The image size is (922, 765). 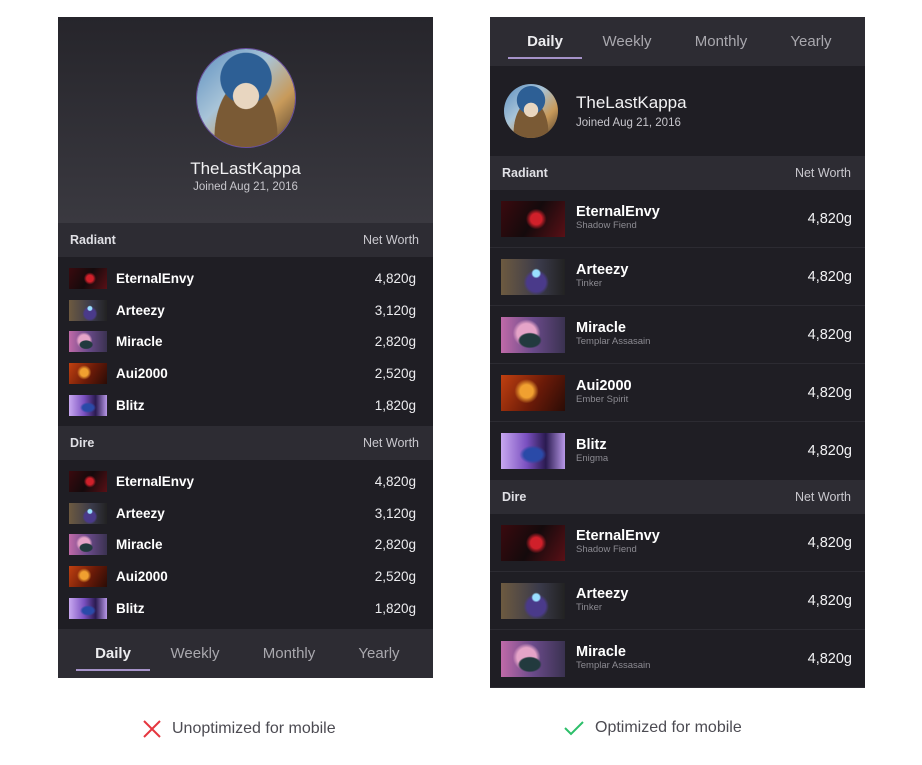 What do you see at coordinates (652, 728) in the screenshot?
I see `optimized-caption: Optimized for mobile` at bounding box center [652, 728].